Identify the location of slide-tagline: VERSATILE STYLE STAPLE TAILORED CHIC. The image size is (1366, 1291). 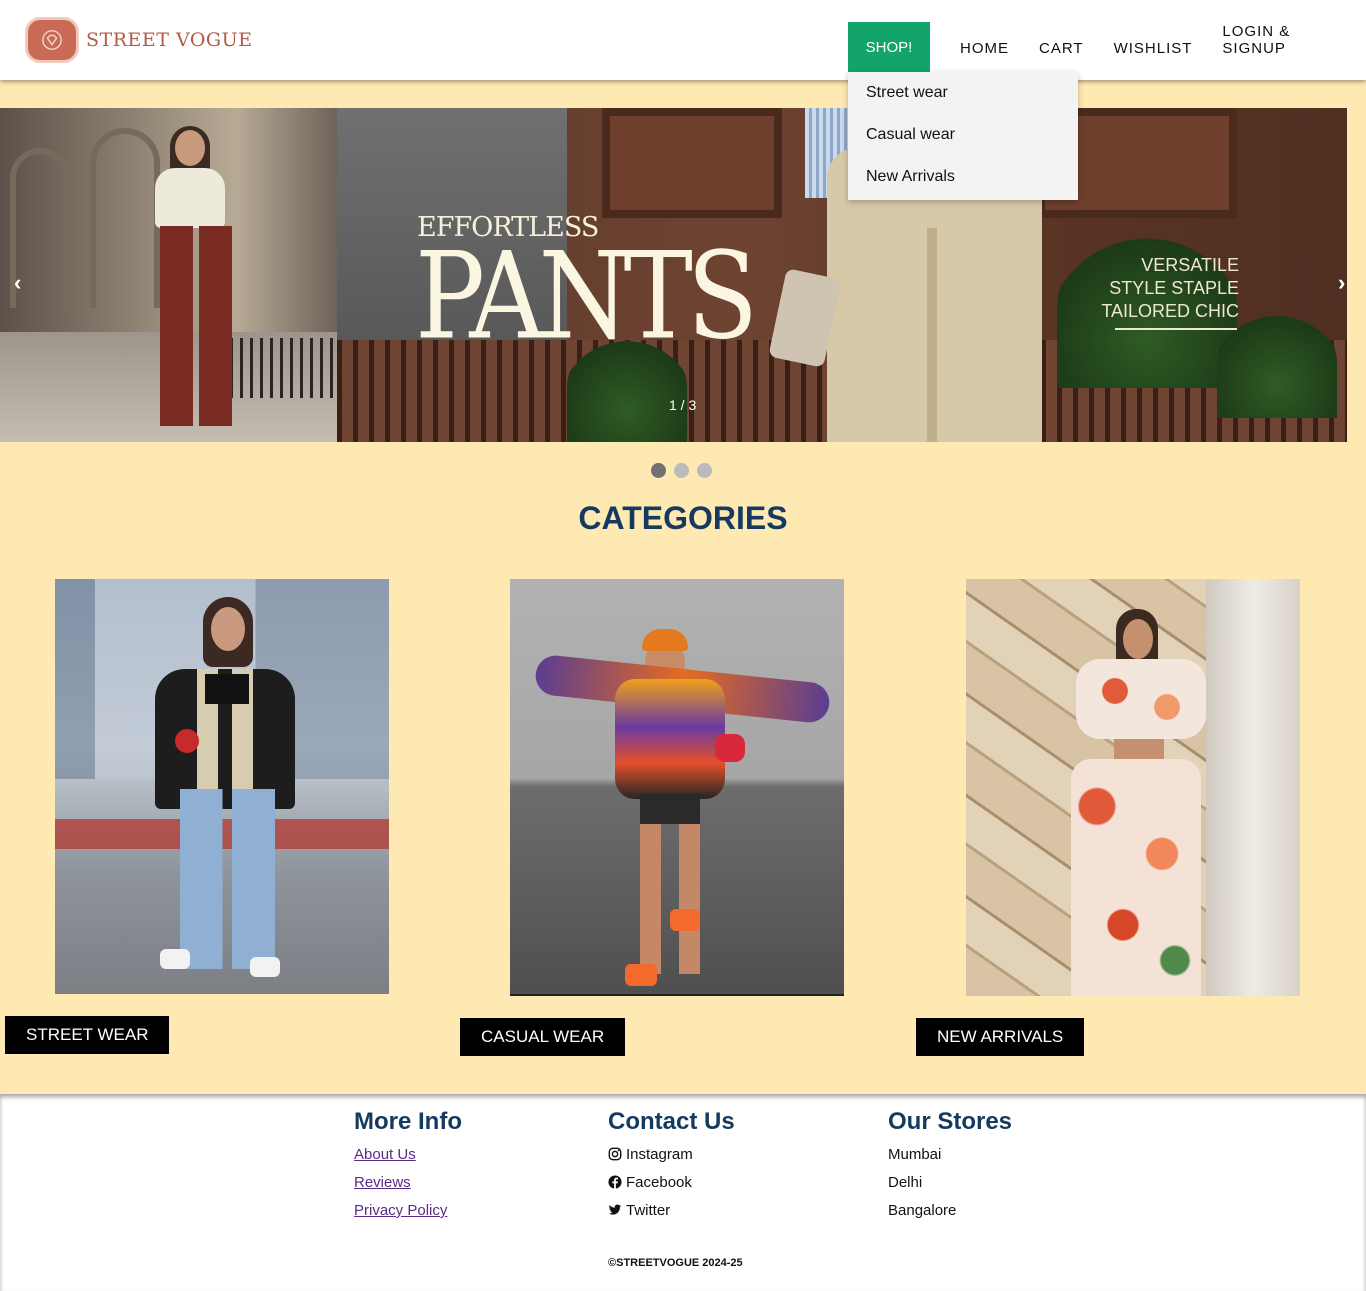
(1170, 288).